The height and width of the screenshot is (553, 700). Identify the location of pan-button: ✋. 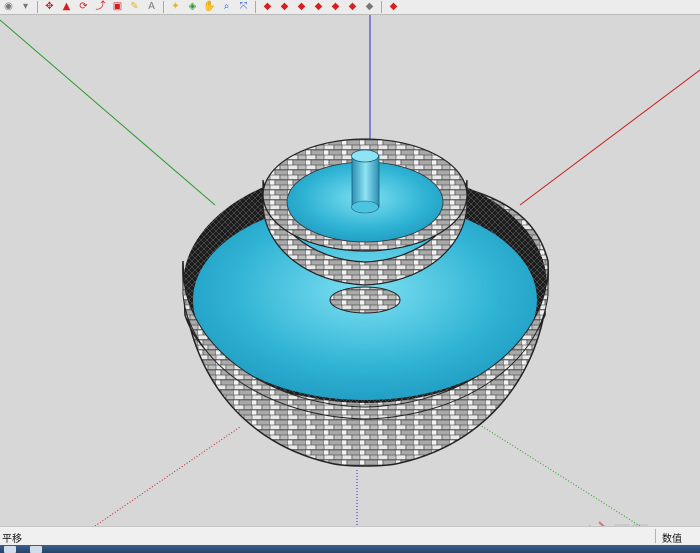
(209, 7).